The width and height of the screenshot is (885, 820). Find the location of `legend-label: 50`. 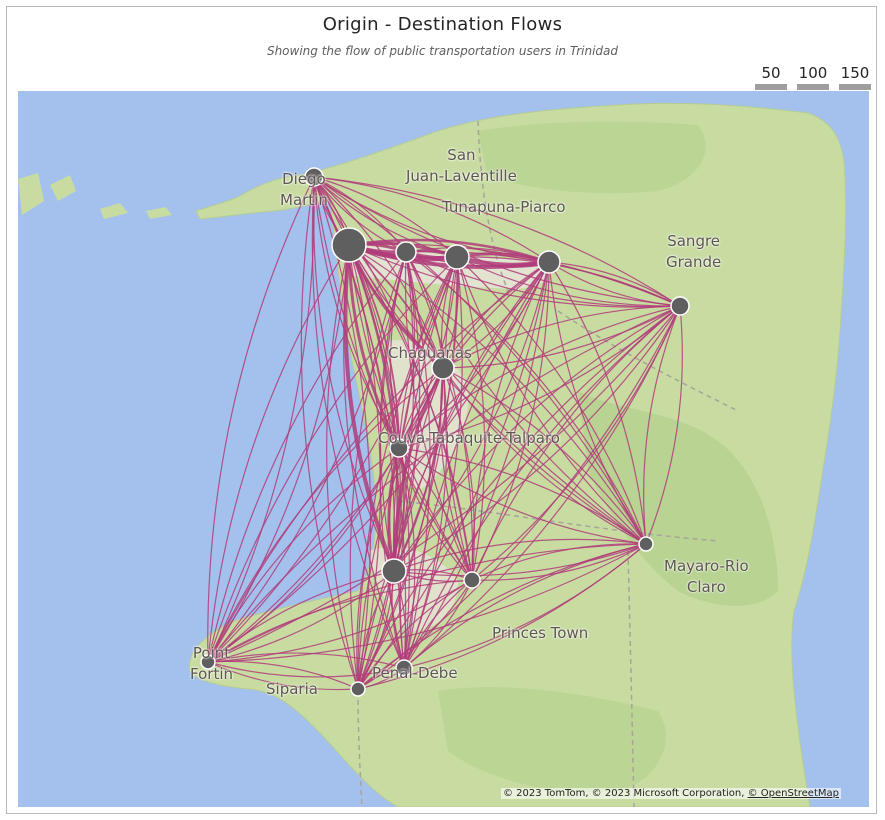

legend-label: 50 is located at coordinates (771, 73).